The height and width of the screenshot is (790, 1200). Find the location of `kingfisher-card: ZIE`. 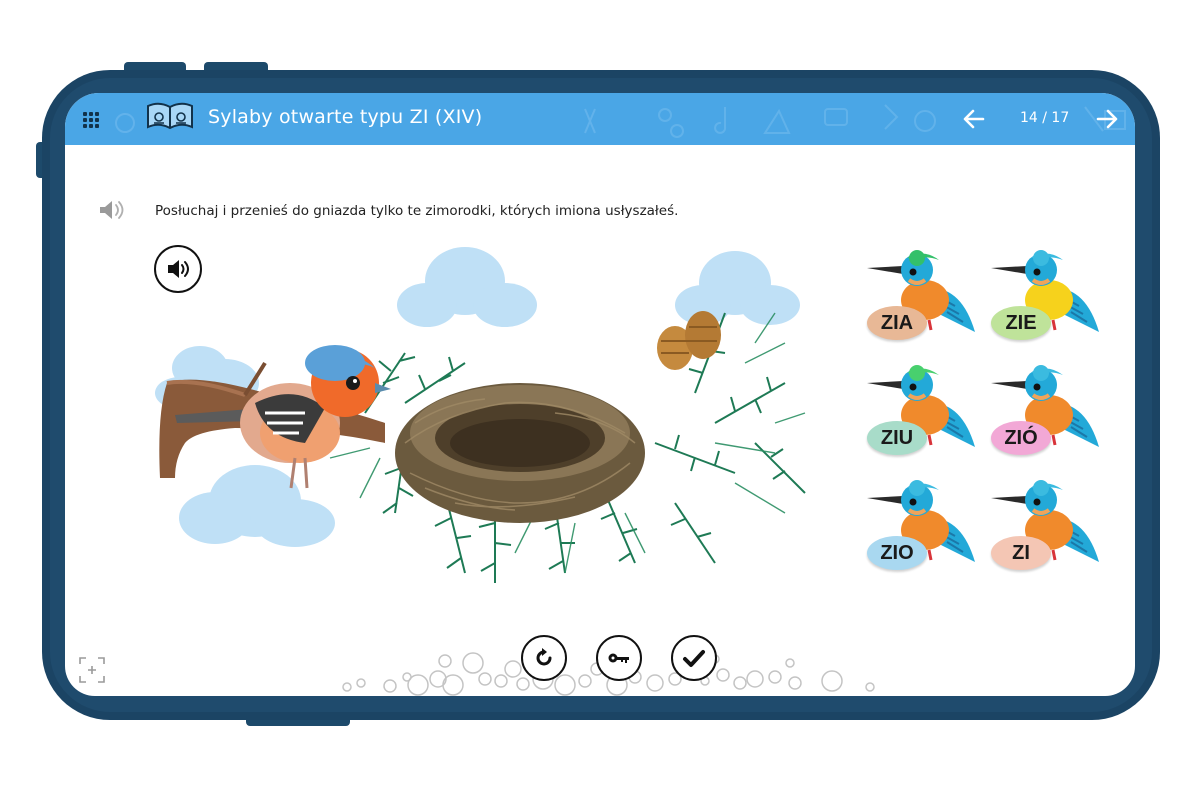

kingfisher-card: ZIE is located at coordinates (1046, 295).